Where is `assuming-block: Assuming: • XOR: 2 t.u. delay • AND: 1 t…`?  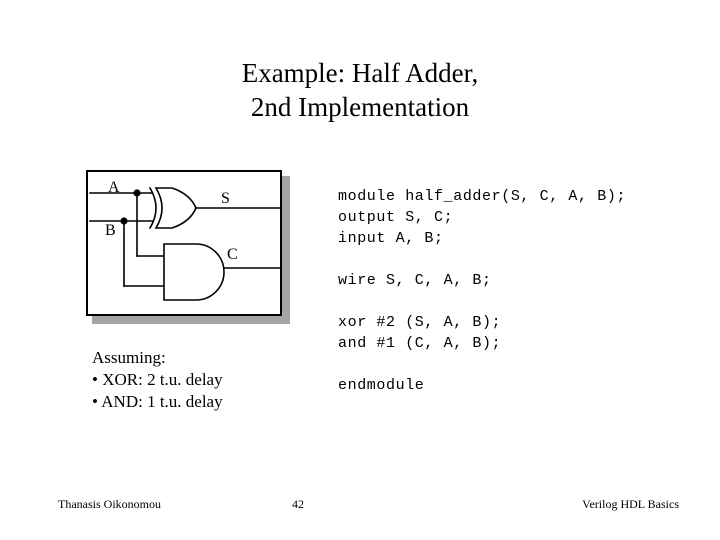
assuming-block: Assuming: • XOR: 2 t.u. delay • AND: 1 t… is located at coordinates (197, 380).